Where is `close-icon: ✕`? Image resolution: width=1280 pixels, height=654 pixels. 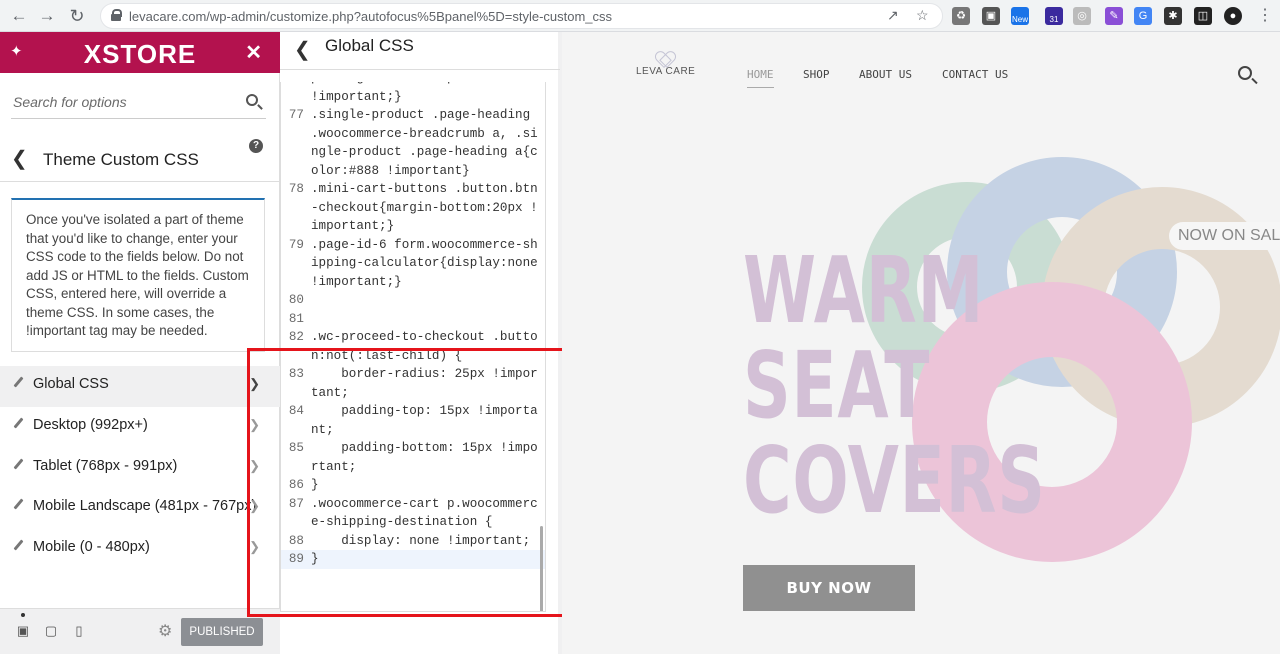
close-icon: ✕ is located at coordinates (253, 52).